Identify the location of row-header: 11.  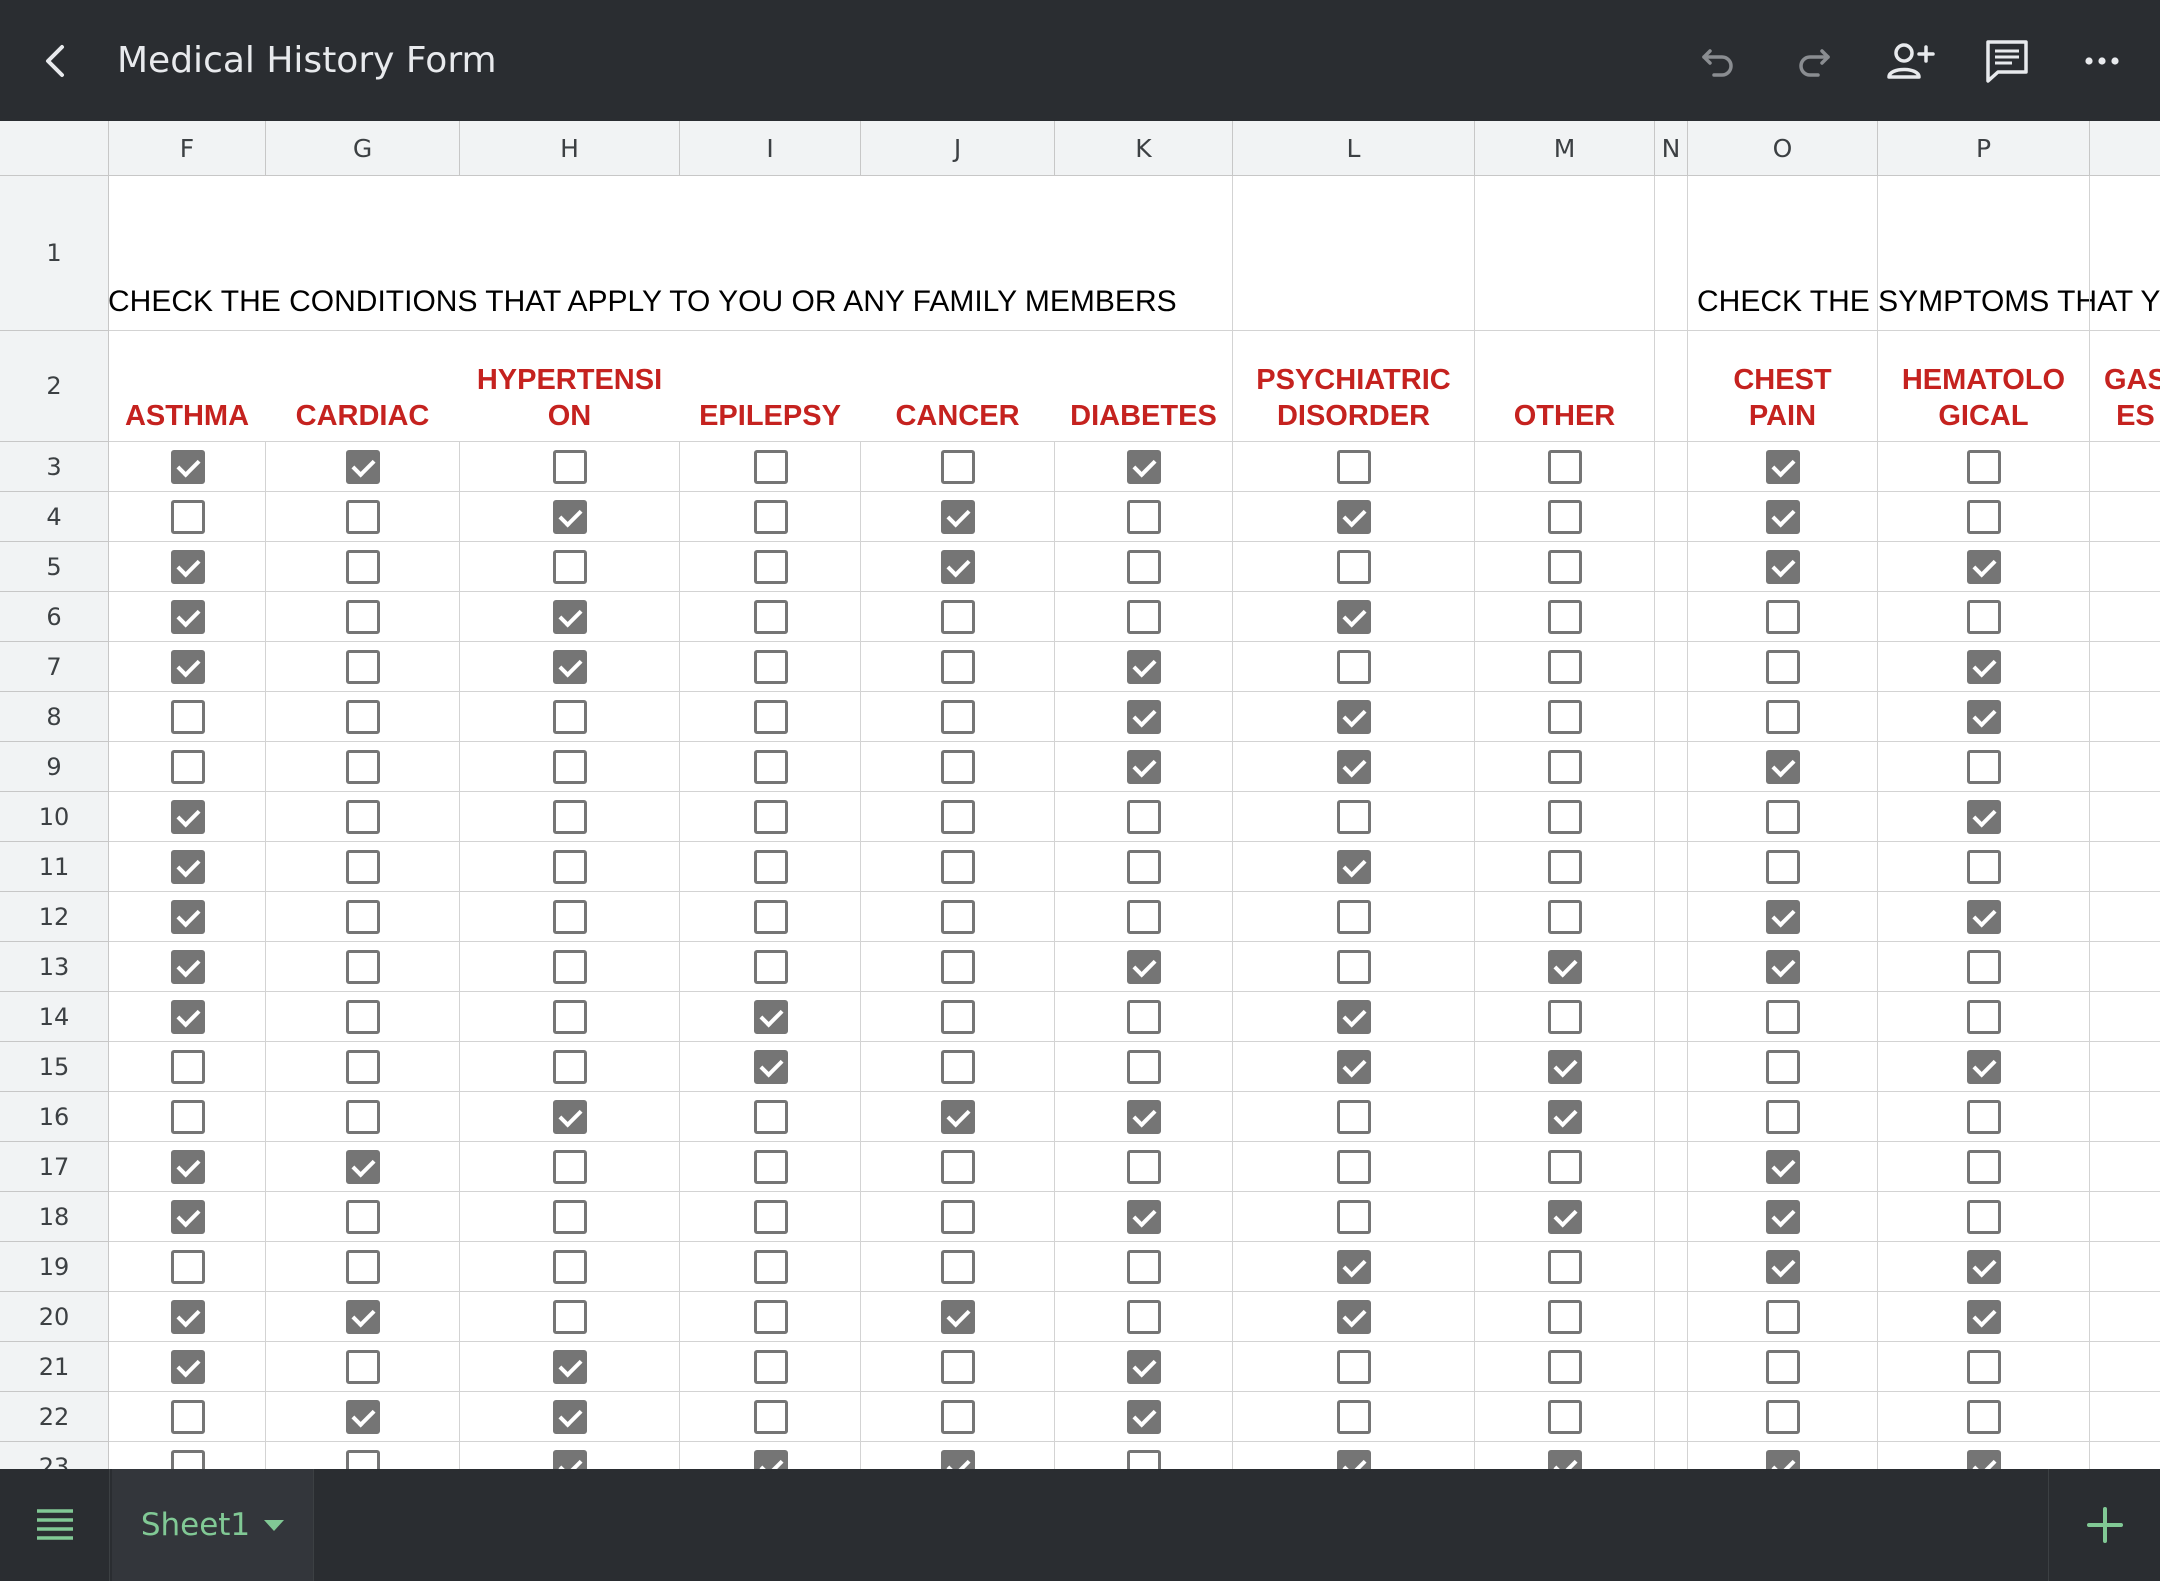
(54, 867).